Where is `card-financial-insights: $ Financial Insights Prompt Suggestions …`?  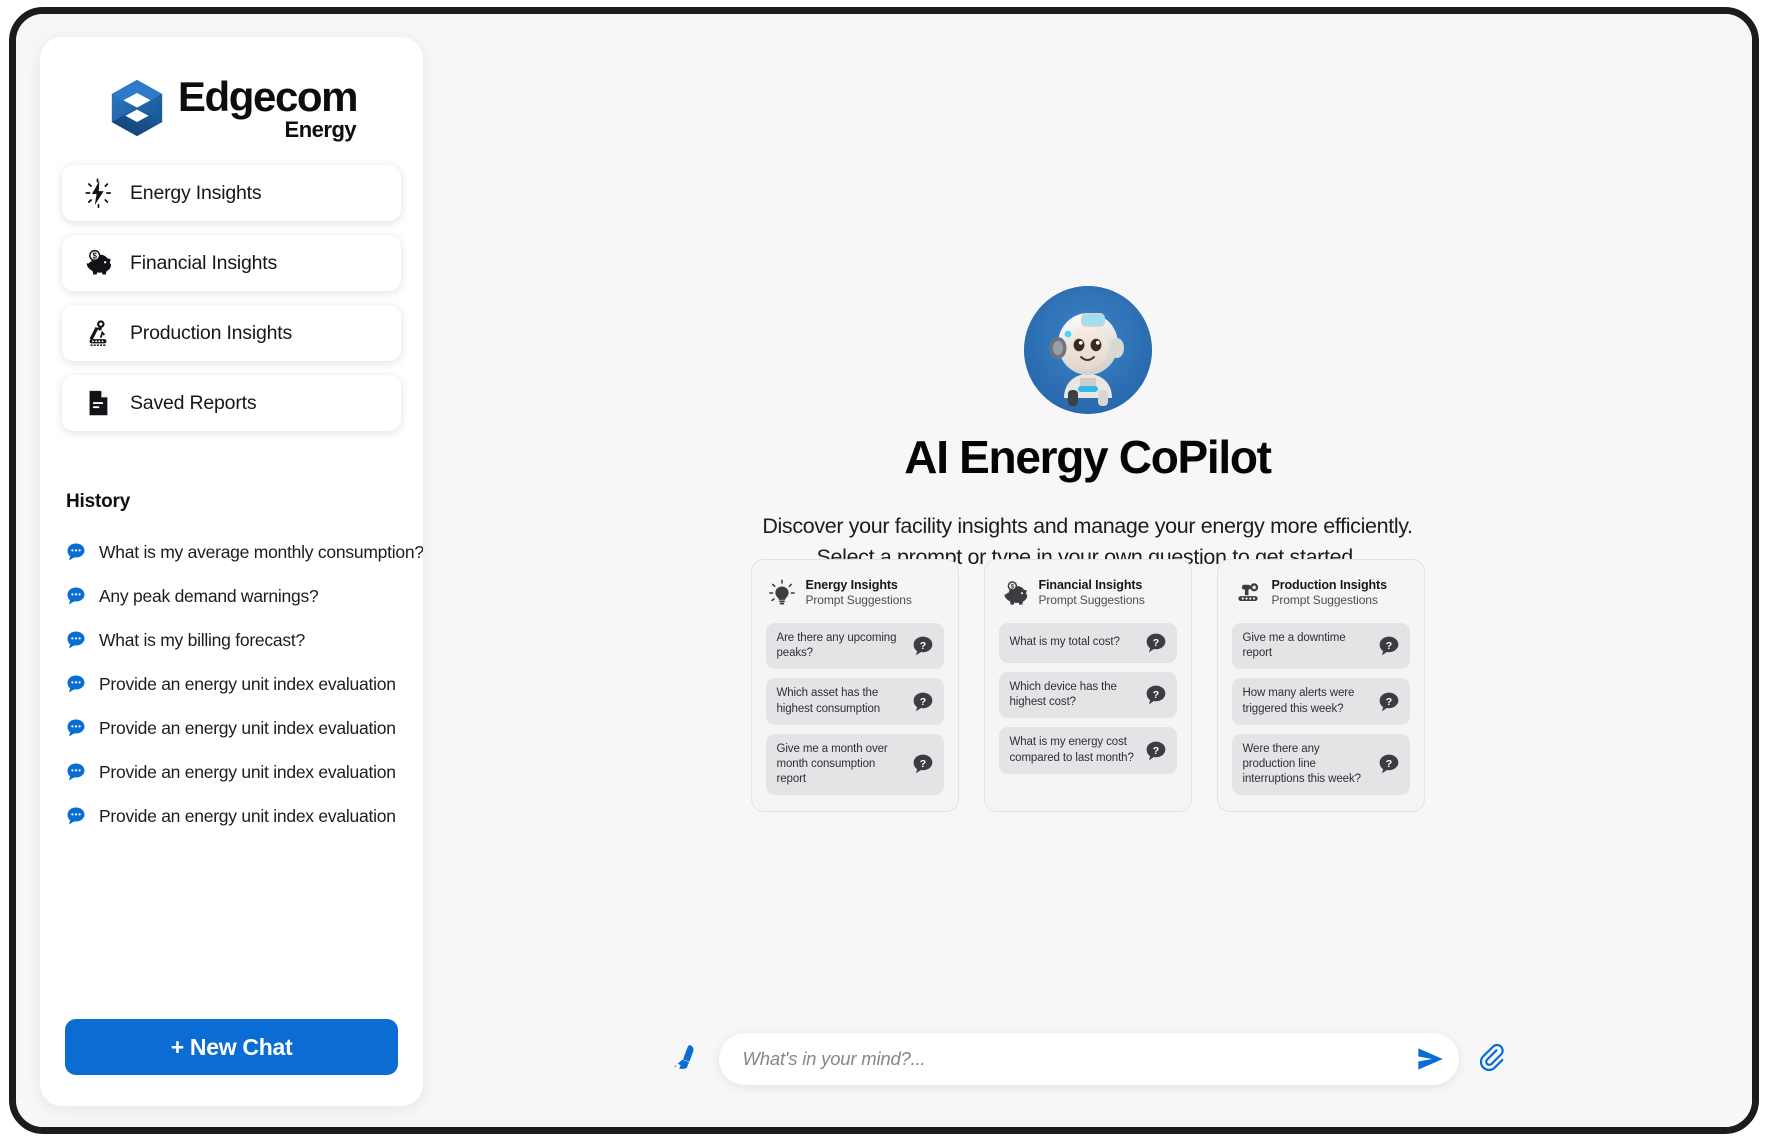 card-financial-insights: $ Financial Insights Prompt Suggestions … is located at coordinates (1087, 686).